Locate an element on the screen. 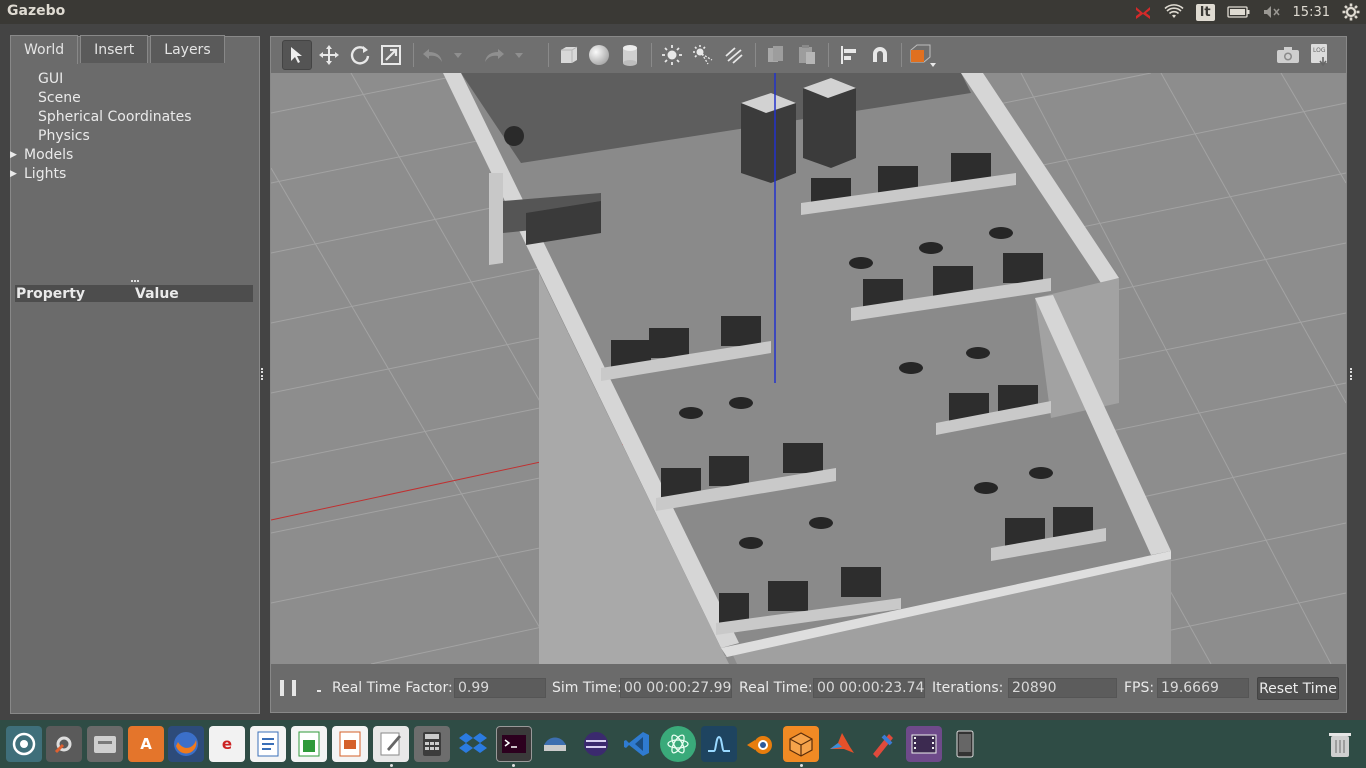  evince-icon: e is located at coordinates (227, 744).